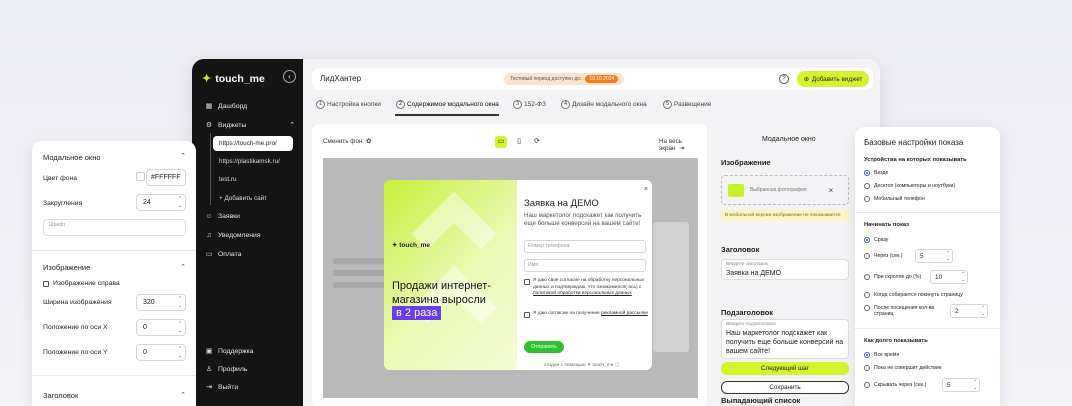  What do you see at coordinates (161, 352) in the screenshot?
I see `posy-stepper: 0 ⌃ ⌄` at bounding box center [161, 352].